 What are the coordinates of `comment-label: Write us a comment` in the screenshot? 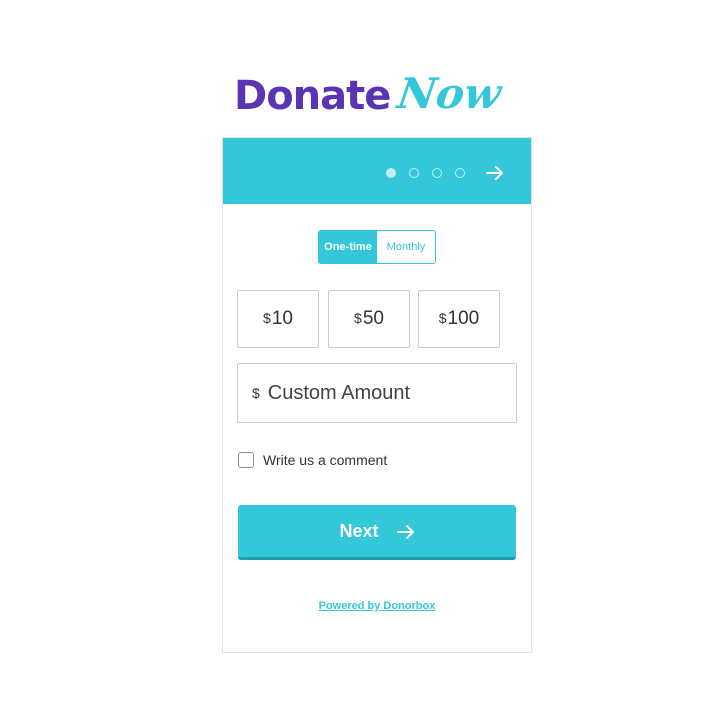 It's located at (325, 460).